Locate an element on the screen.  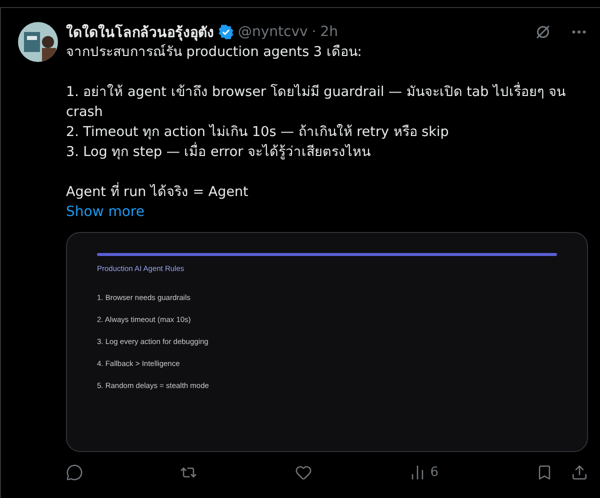
share-icon is located at coordinates (579, 472).